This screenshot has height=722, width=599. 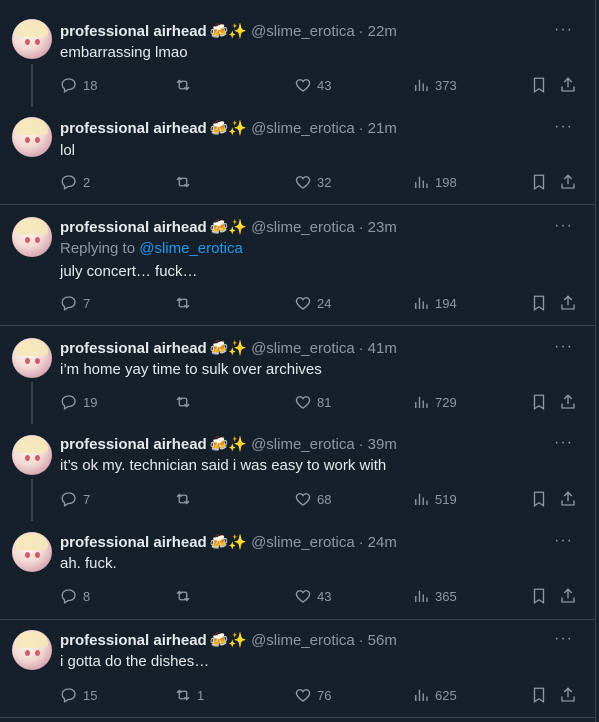 What do you see at coordinates (191, 248) in the screenshot?
I see `replying-to-link: @slime_erotica` at bounding box center [191, 248].